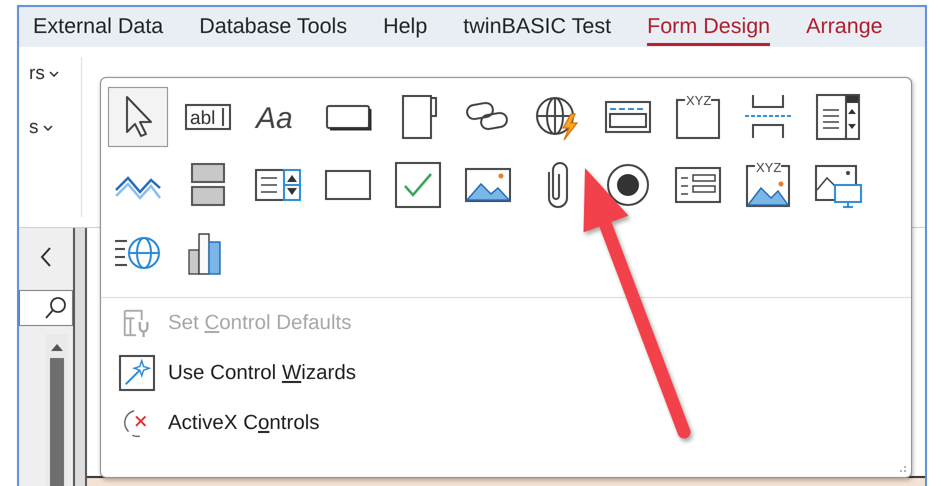 This screenshot has height=486, width=941. What do you see at coordinates (219, 423) in the screenshot?
I see `menu-item: ActiveX Controls` at bounding box center [219, 423].